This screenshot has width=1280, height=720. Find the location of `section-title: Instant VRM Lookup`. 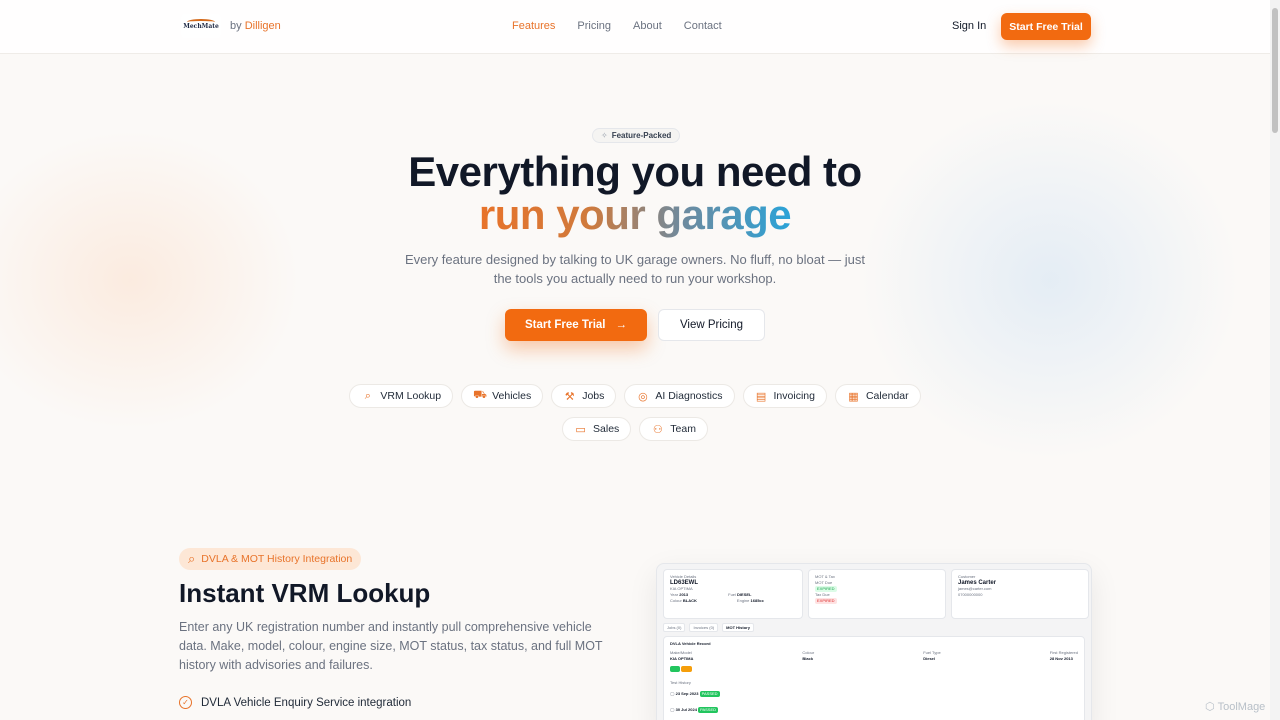

section-title: Instant VRM Lookup is located at coordinates (305, 593).